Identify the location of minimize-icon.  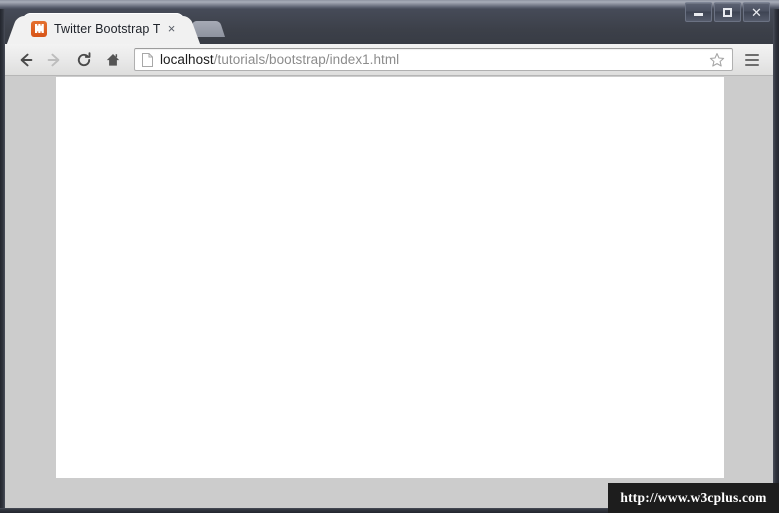
(698, 14).